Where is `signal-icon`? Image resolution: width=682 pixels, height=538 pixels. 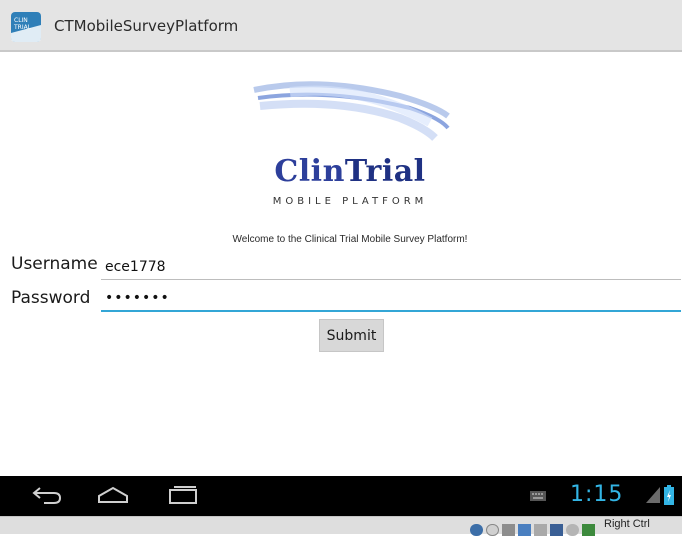 signal-icon is located at coordinates (653, 495).